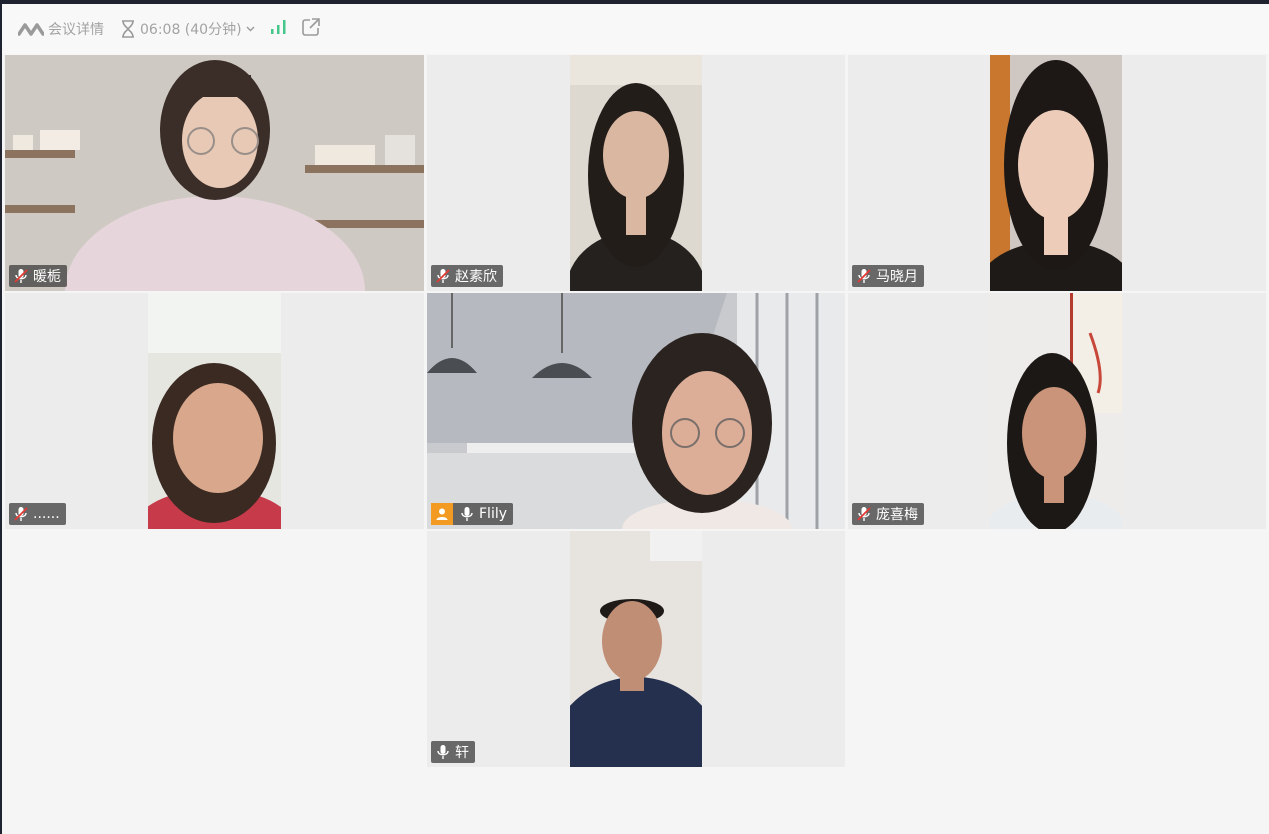  What do you see at coordinates (31, 29) in the screenshot?
I see `tencent-meeting-logo-icon` at bounding box center [31, 29].